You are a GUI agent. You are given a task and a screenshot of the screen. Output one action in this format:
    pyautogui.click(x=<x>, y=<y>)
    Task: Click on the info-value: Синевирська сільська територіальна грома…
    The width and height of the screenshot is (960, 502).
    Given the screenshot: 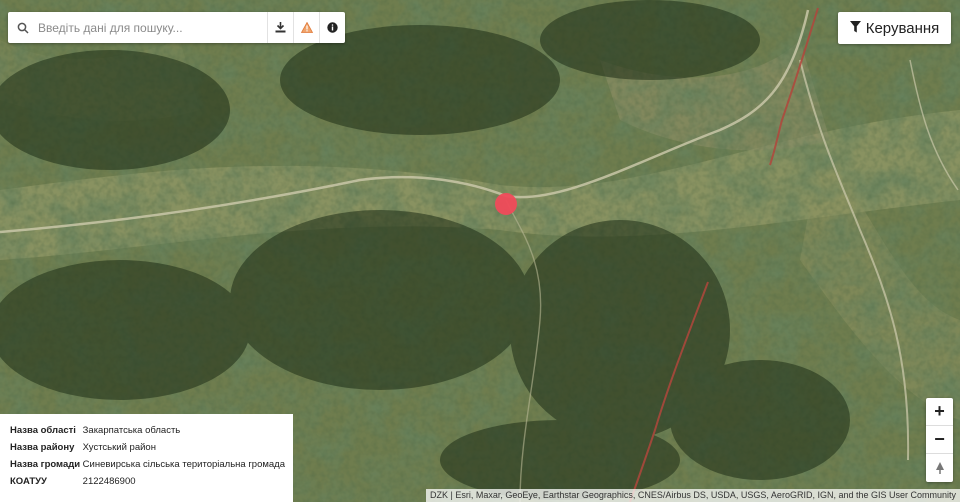 What is the action you would take?
    pyautogui.click(x=183, y=464)
    